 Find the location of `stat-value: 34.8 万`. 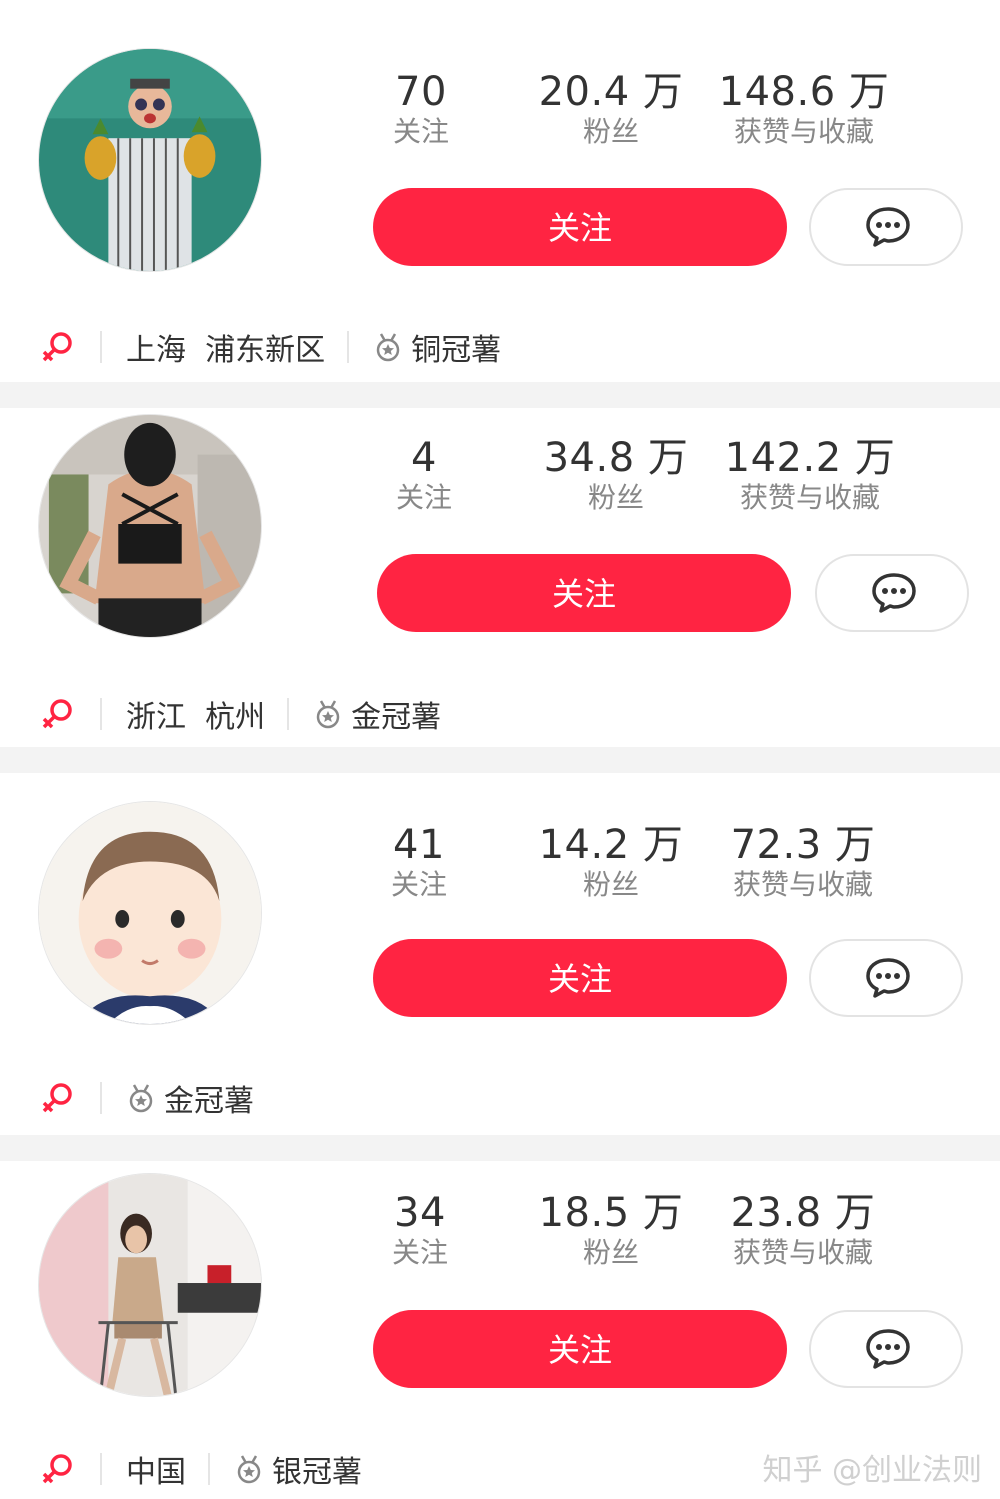

stat-value: 34.8 万 is located at coordinates (616, 458).